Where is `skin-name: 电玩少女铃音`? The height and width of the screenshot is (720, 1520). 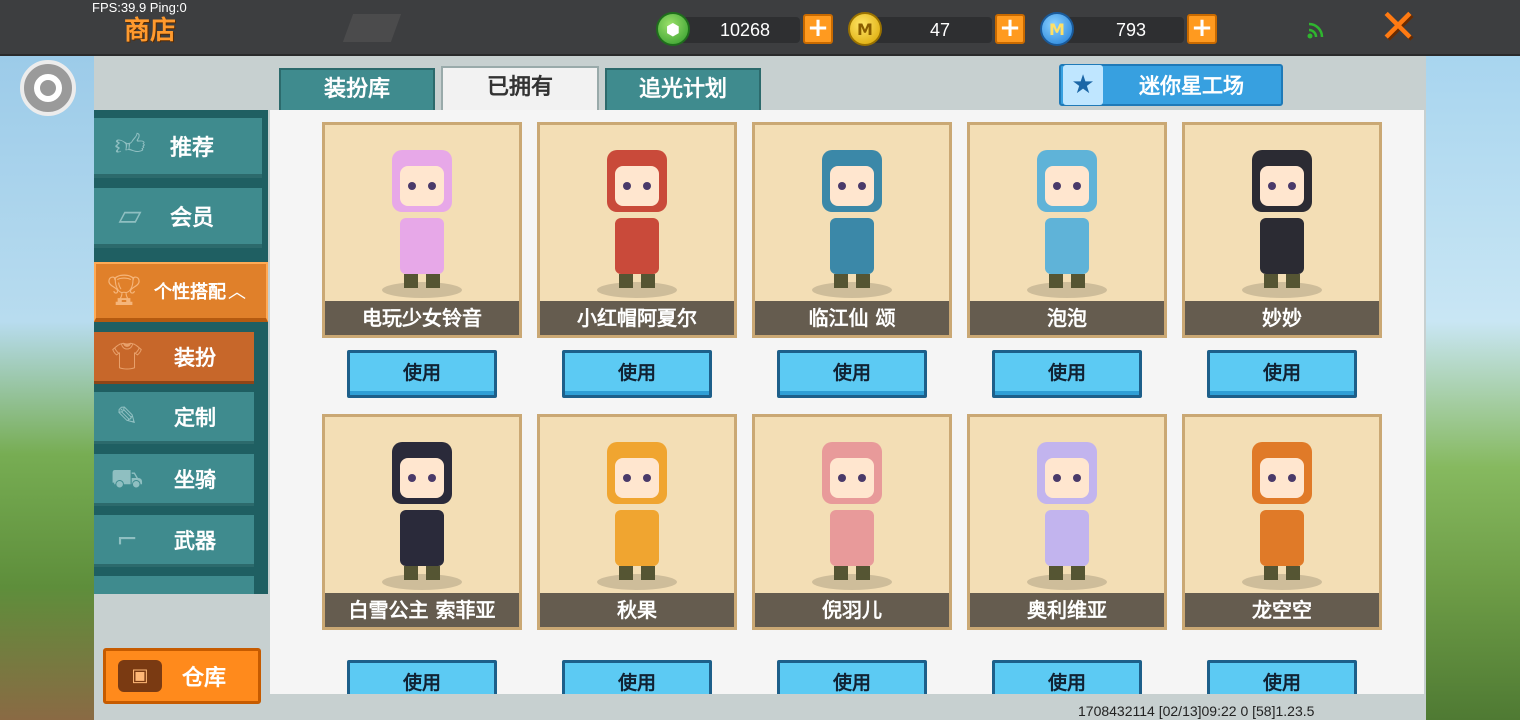
skin-name: 电玩少女铃音 is located at coordinates (422, 318).